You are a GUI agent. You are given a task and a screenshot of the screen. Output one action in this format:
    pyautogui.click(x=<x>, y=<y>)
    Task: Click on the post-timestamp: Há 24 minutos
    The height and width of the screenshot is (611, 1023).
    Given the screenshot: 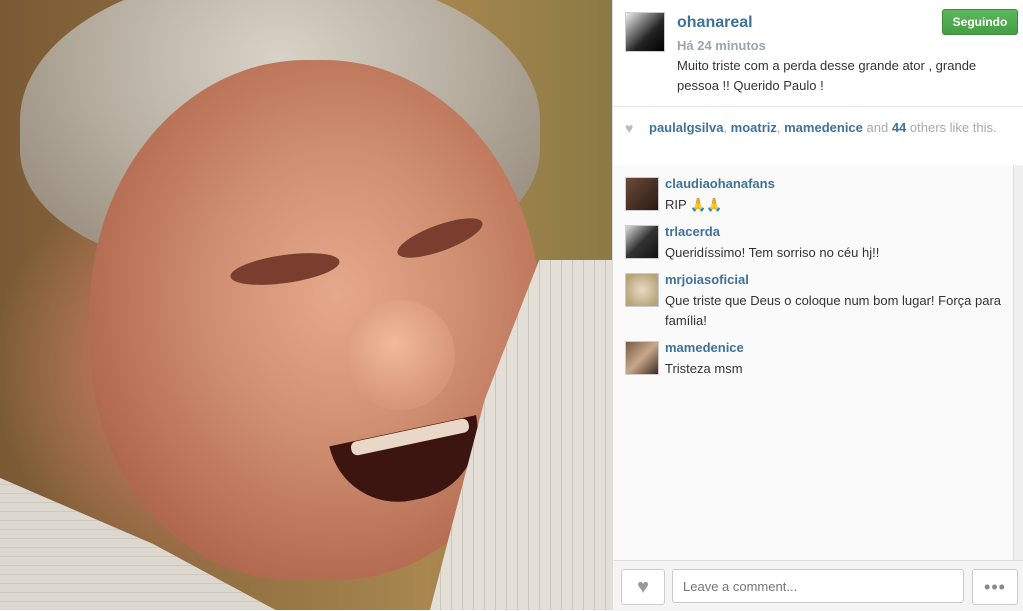 What is the action you would take?
    pyautogui.click(x=721, y=45)
    